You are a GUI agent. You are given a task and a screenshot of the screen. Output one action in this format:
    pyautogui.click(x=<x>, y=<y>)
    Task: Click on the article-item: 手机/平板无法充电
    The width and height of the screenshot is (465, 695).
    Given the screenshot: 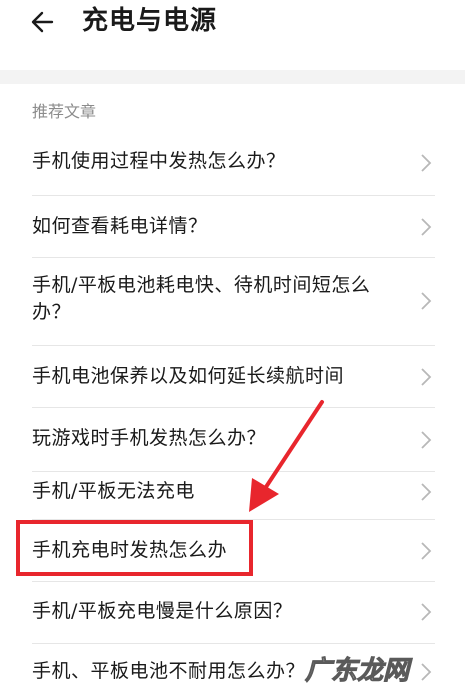 What is the action you would take?
    pyautogui.click(x=232, y=496)
    